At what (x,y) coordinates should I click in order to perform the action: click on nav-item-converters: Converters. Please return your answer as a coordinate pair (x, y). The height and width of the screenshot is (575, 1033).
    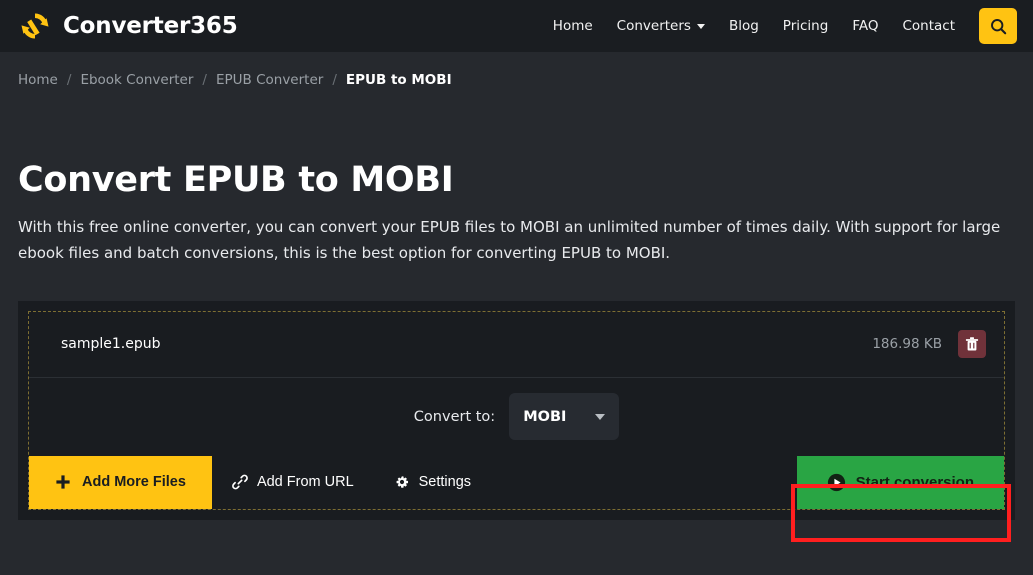
    Looking at the image, I should click on (661, 26).